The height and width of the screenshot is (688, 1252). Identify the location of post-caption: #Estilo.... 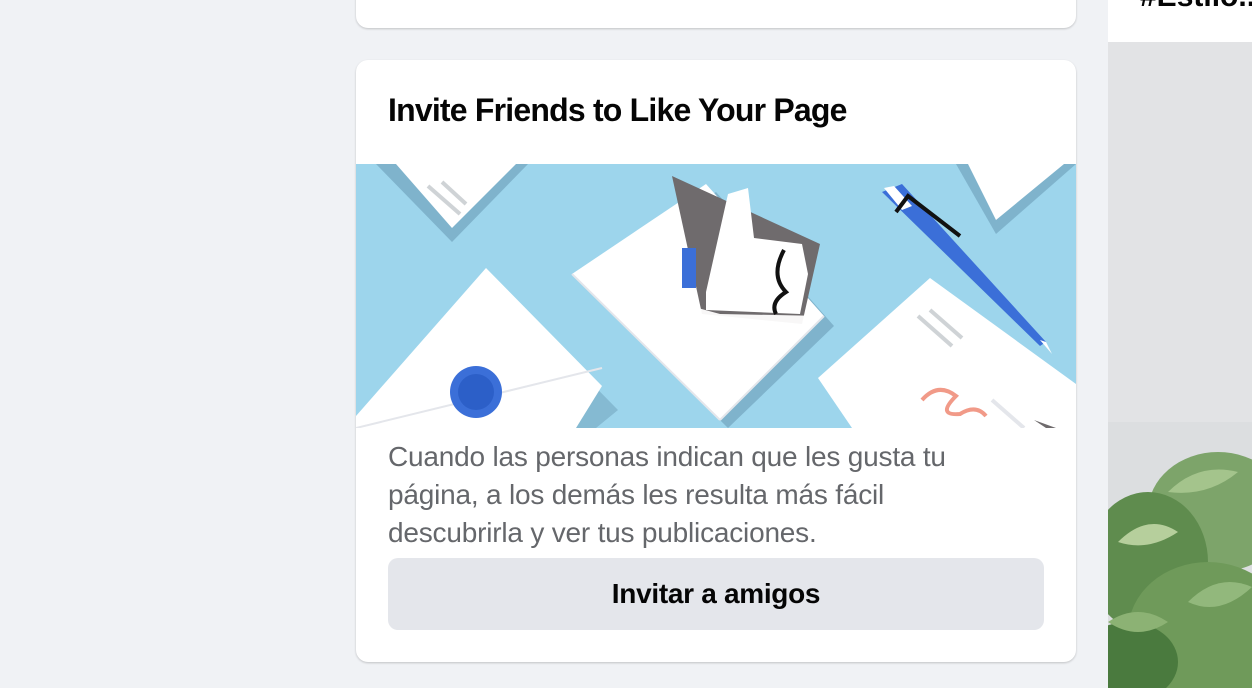
(1196, 7).